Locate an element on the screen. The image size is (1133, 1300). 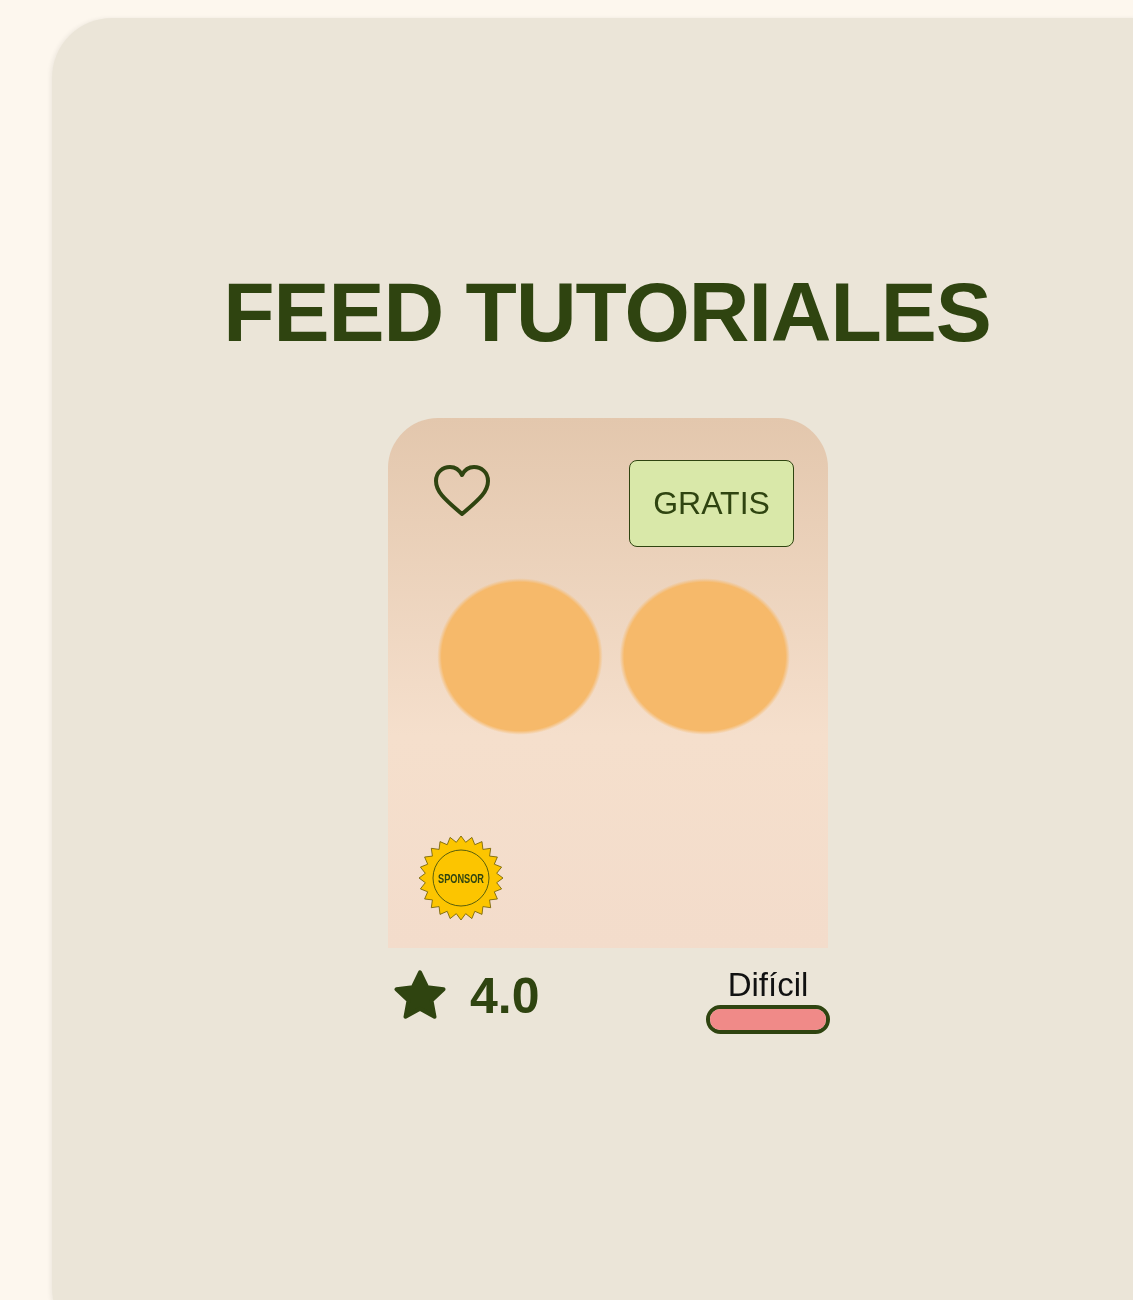
sponsor-seal: SPONSOR is located at coordinates (461, 878).